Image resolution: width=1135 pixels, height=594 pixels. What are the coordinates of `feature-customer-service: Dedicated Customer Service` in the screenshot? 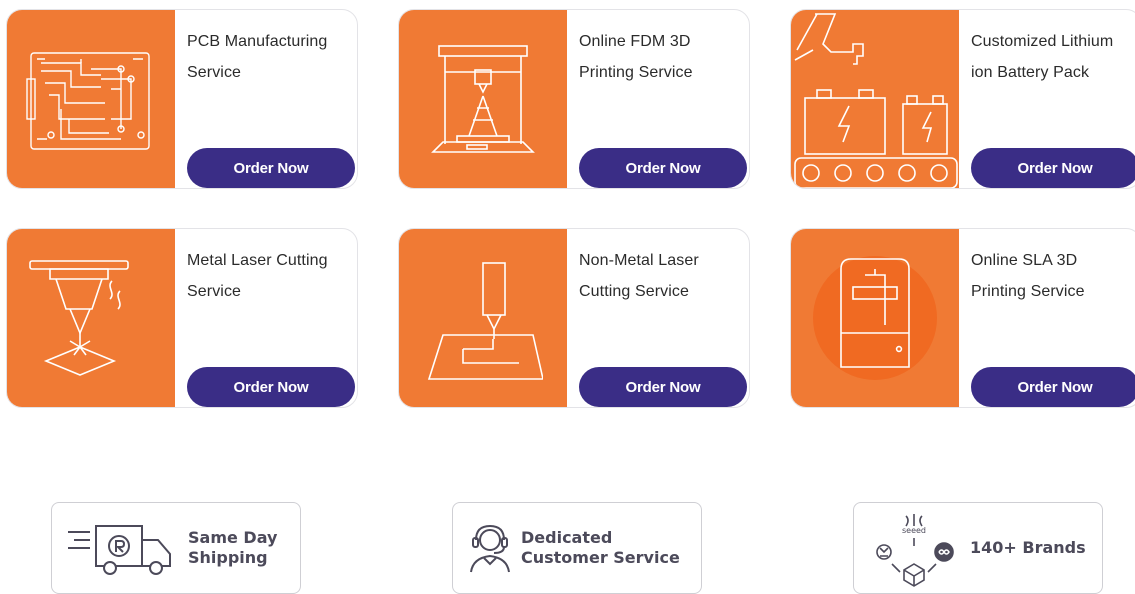 It's located at (577, 548).